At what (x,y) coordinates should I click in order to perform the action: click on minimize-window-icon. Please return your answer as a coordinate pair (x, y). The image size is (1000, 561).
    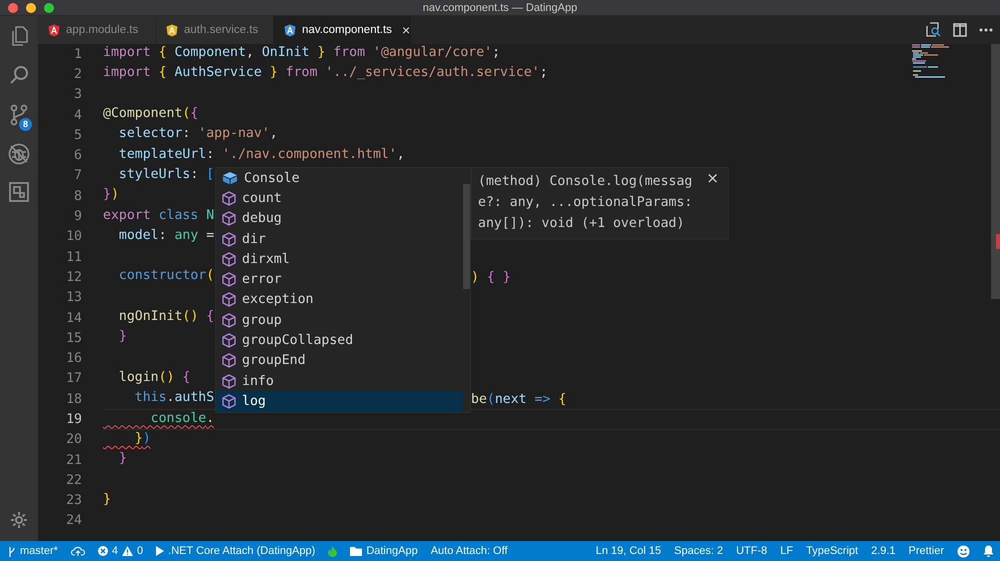
    Looking at the image, I should click on (31, 7).